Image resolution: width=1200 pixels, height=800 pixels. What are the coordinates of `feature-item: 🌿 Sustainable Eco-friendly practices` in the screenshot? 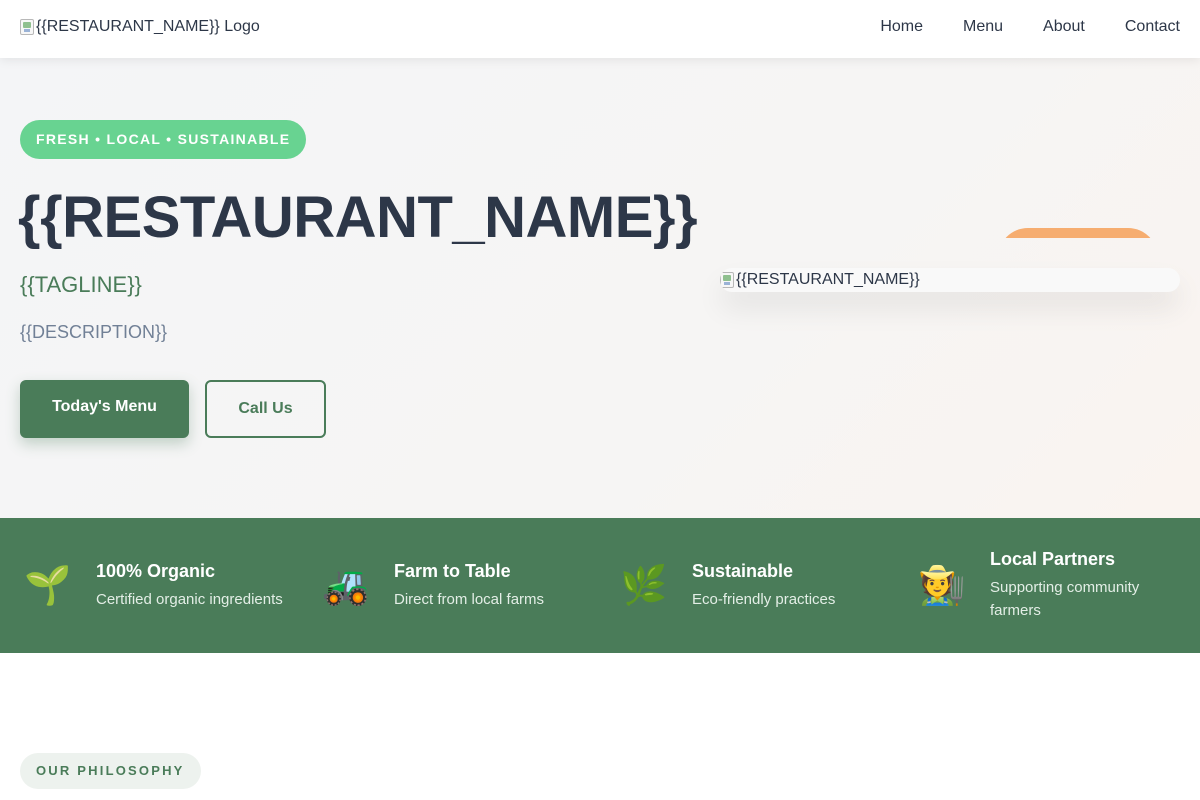 It's located at (745, 585).